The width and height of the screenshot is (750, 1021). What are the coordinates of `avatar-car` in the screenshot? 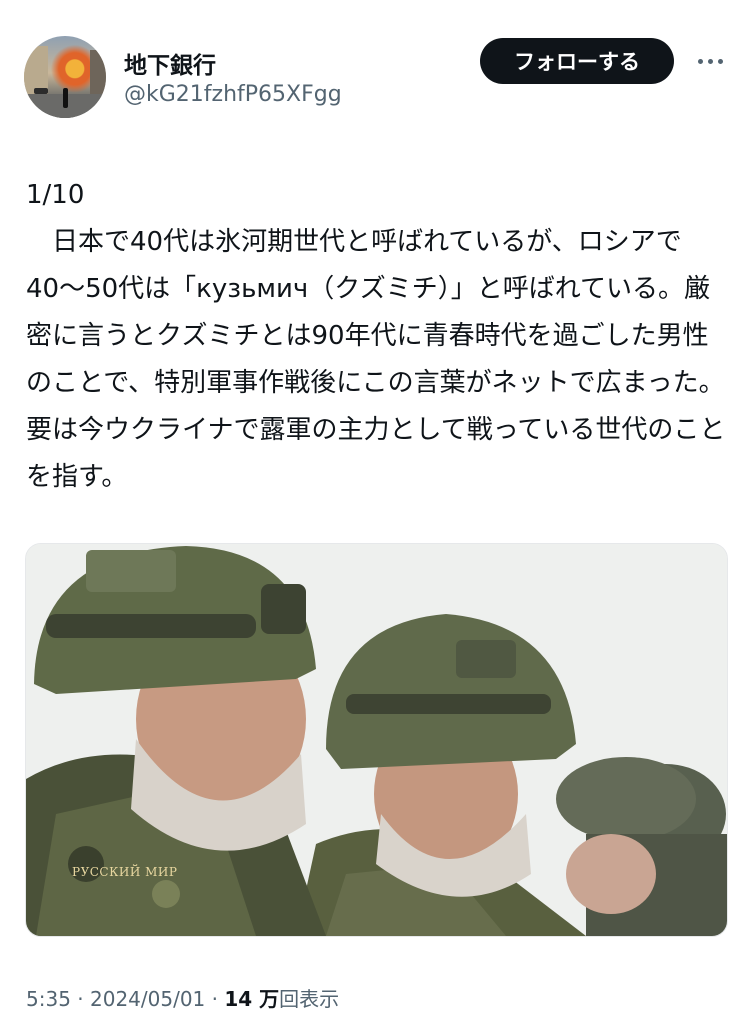 It's located at (41, 91).